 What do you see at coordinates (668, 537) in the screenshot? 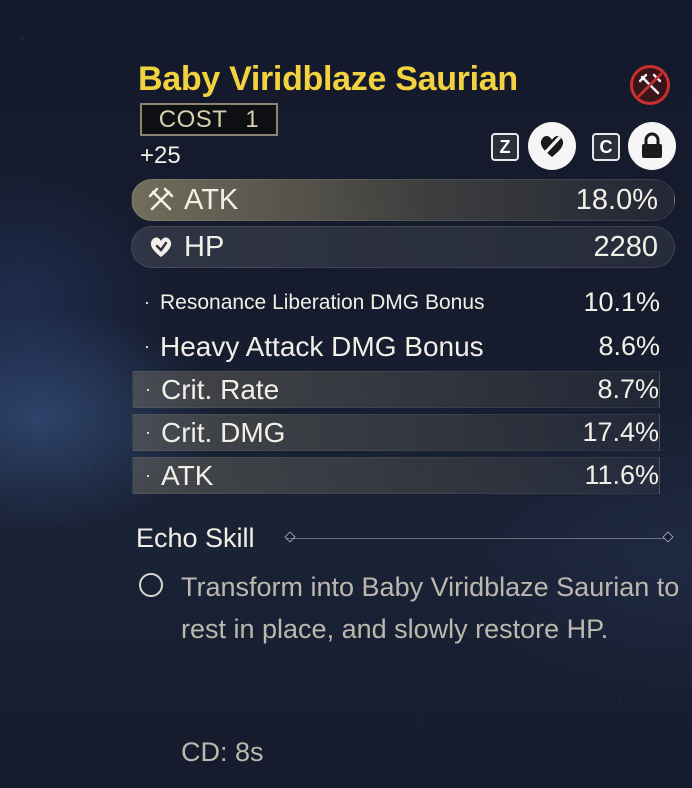
I see `divider-diamond-right` at bounding box center [668, 537].